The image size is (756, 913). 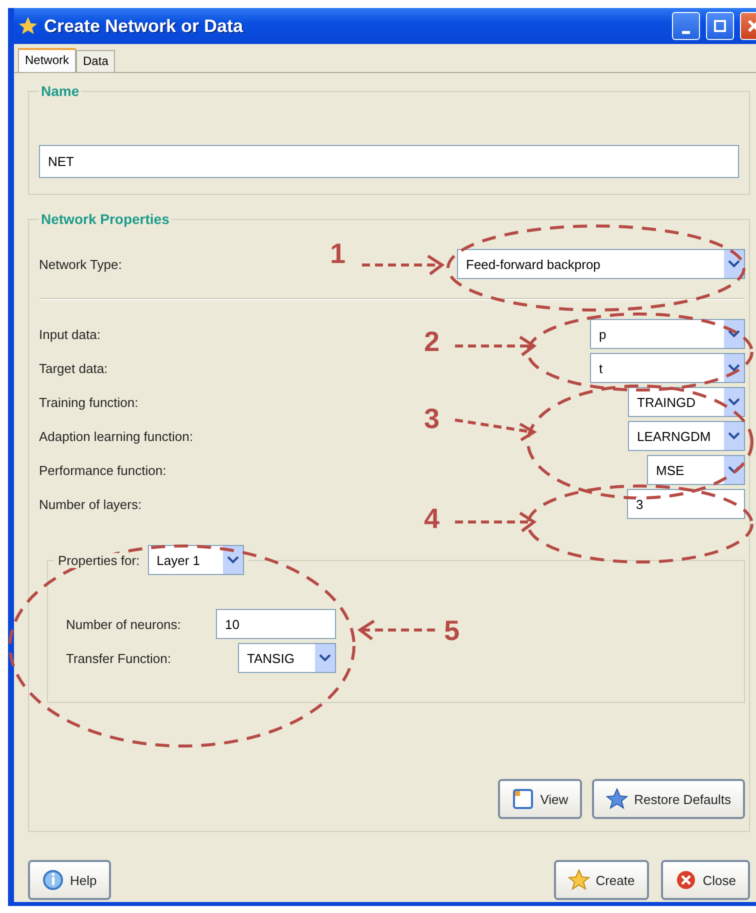 What do you see at coordinates (105, 219) in the screenshot?
I see `group-title: Network Properties` at bounding box center [105, 219].